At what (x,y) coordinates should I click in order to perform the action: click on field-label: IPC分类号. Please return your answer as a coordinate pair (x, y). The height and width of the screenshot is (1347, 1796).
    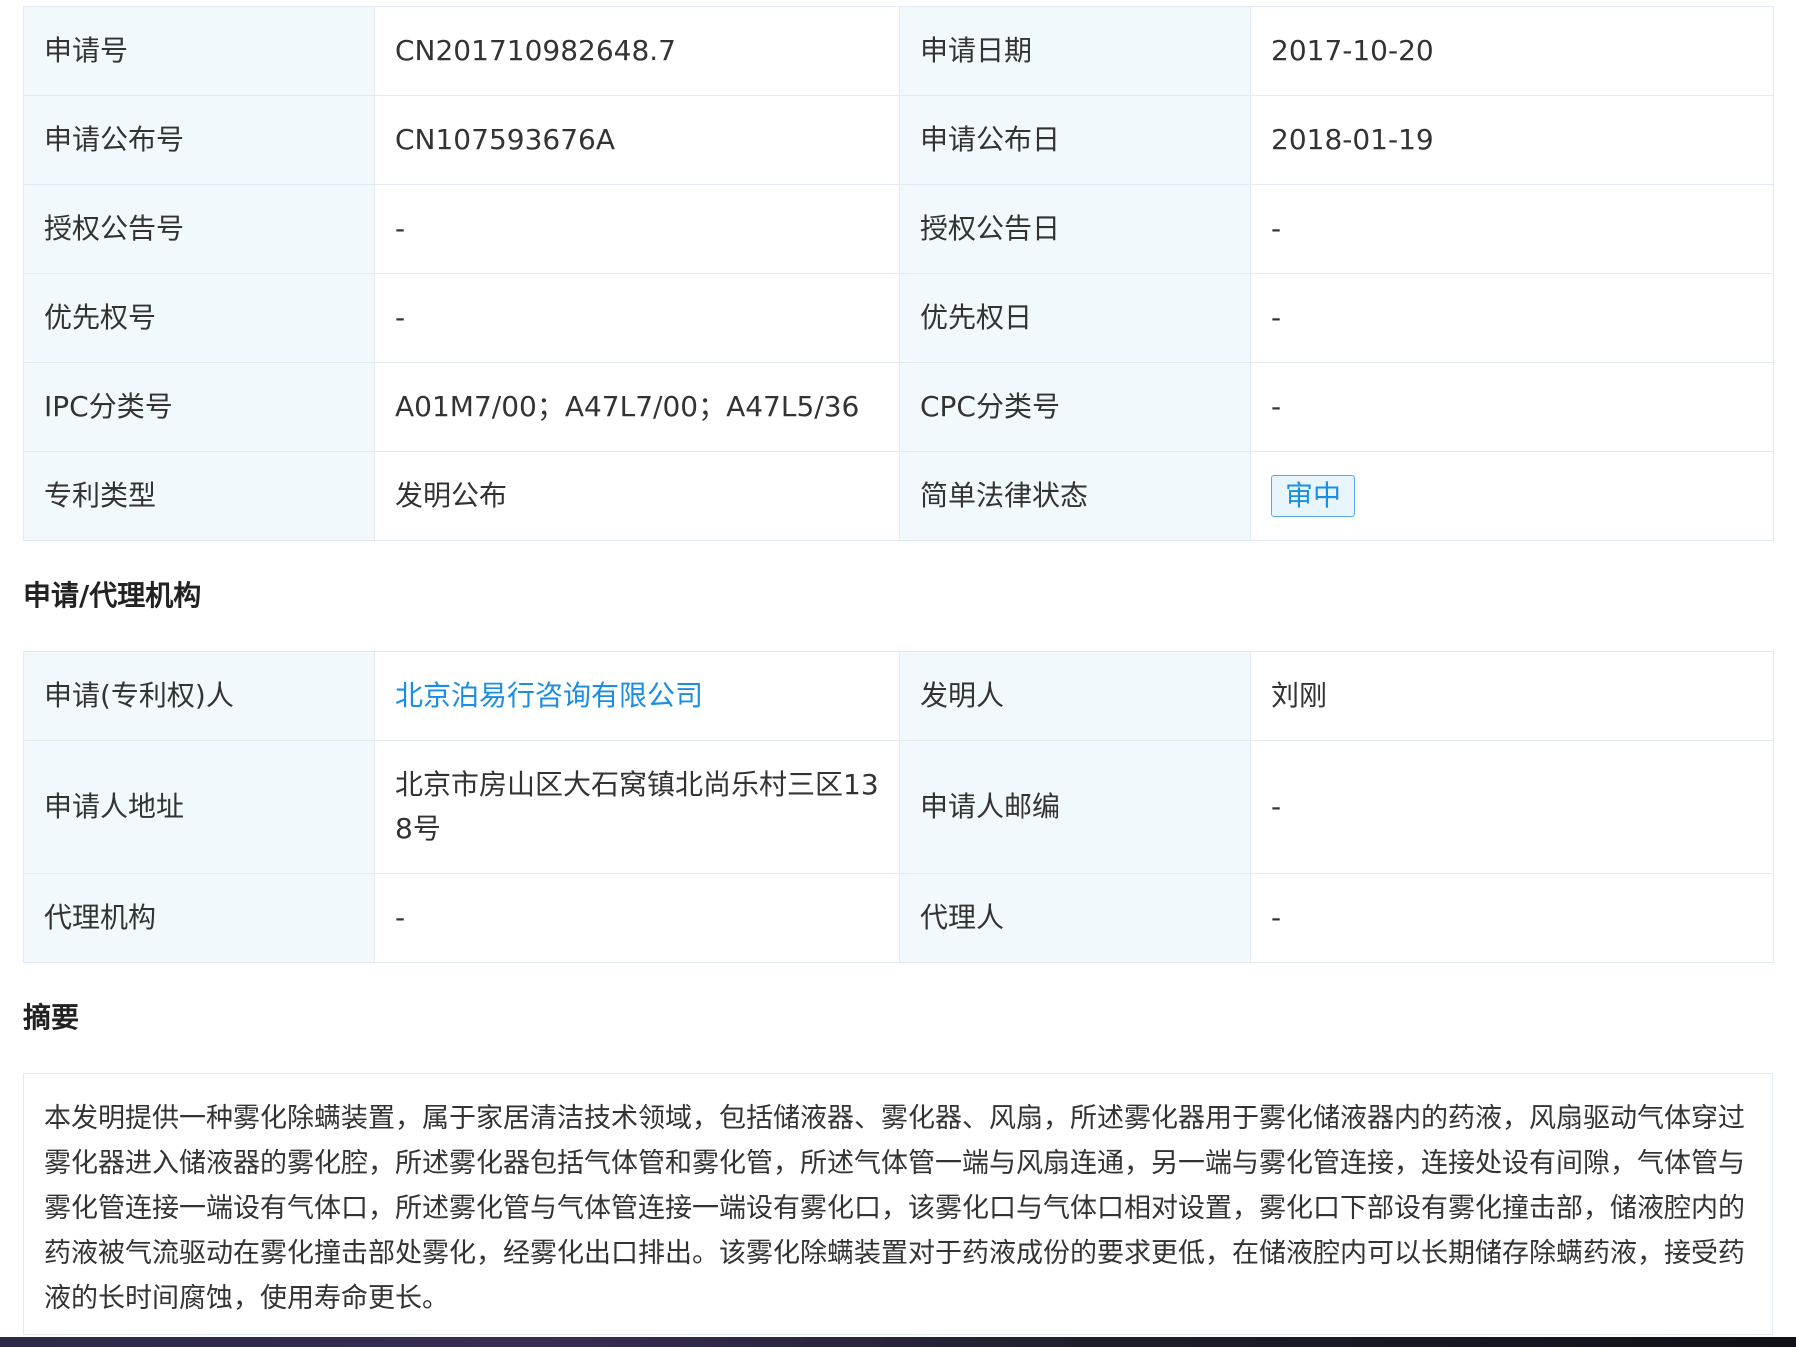
    Looking at the image, I should click on (199, 407).